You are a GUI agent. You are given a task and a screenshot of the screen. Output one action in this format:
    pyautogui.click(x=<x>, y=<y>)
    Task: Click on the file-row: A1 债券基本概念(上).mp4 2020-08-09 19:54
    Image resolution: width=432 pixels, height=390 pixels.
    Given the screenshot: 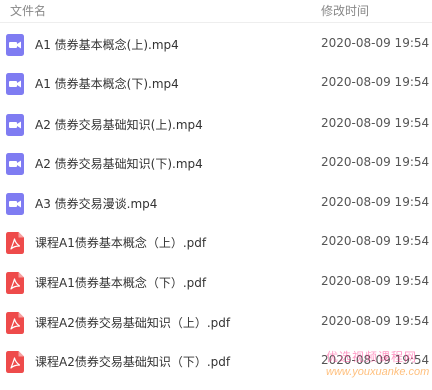 What is the action you would take?
    pyautogui.click(x=216, y=45)
    